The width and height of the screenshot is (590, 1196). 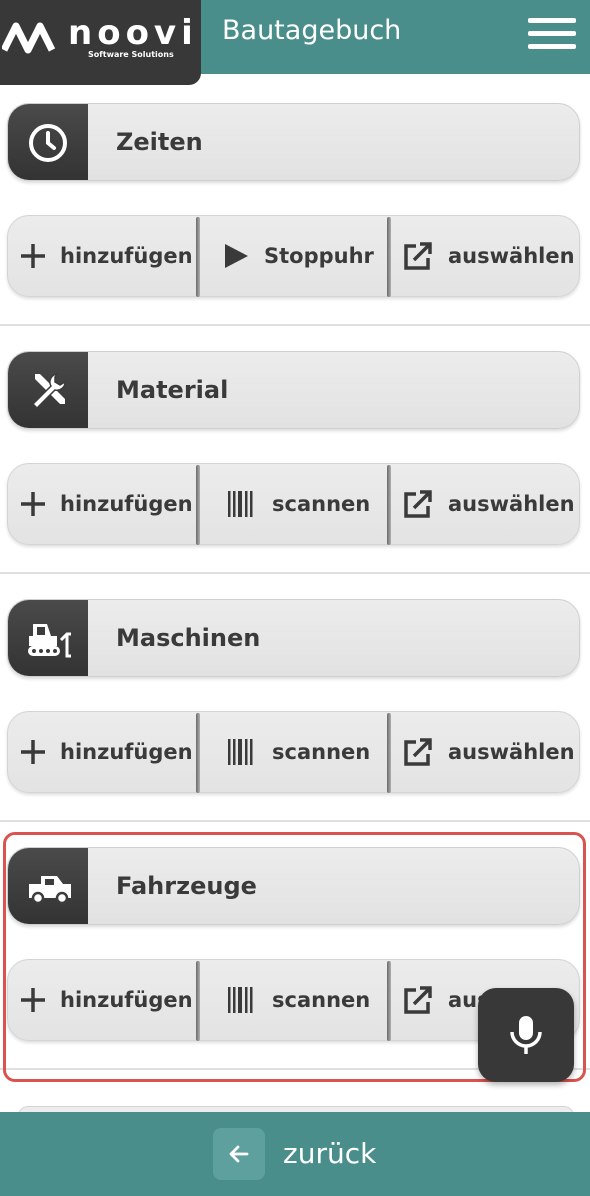 I want to click on back-button: zurück, so click(x=296, y=1154).